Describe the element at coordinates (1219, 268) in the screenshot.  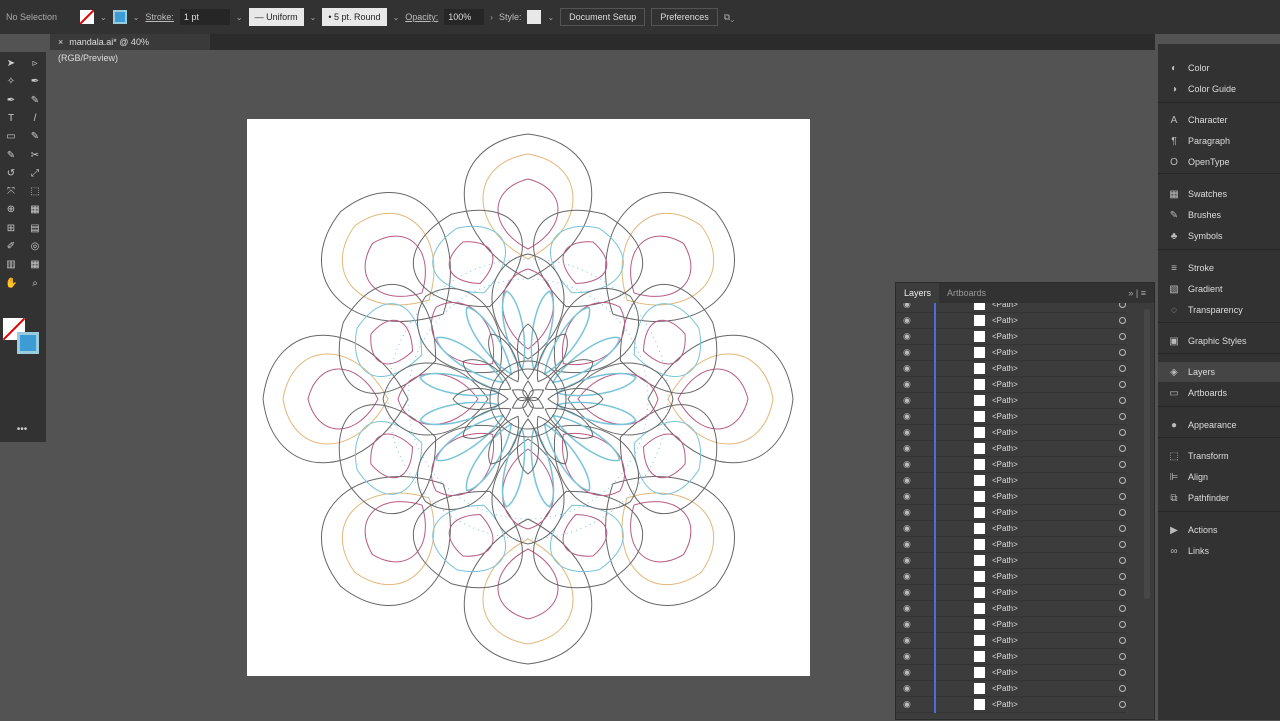
I see `dock-item-stroke: ≡ Stroke` at that location.